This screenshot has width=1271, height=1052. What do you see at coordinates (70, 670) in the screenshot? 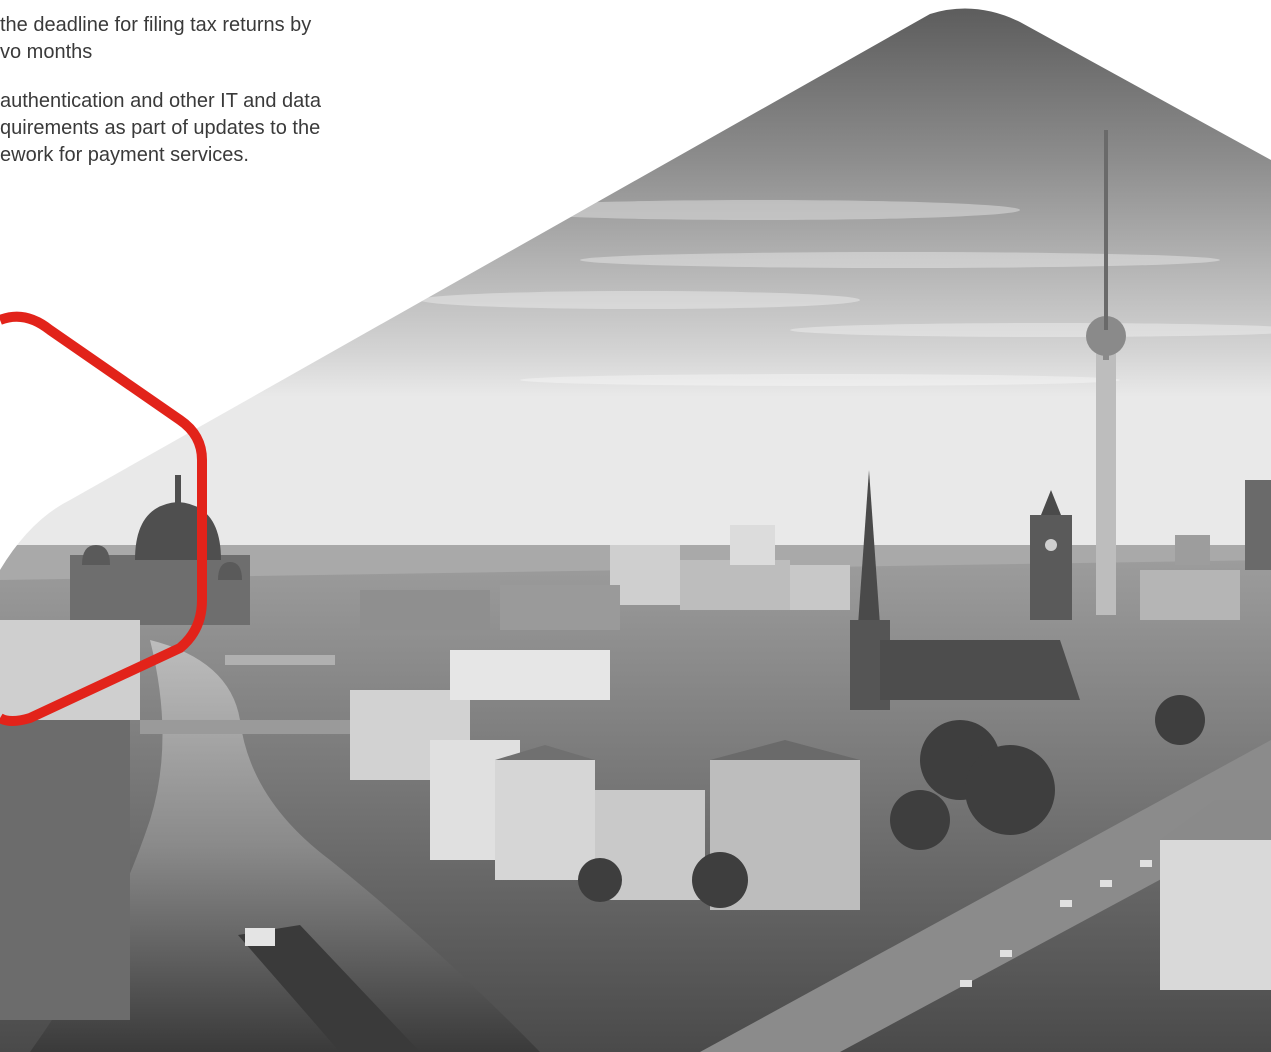
I see `left-bank-building` at bounding box center [70, 670].